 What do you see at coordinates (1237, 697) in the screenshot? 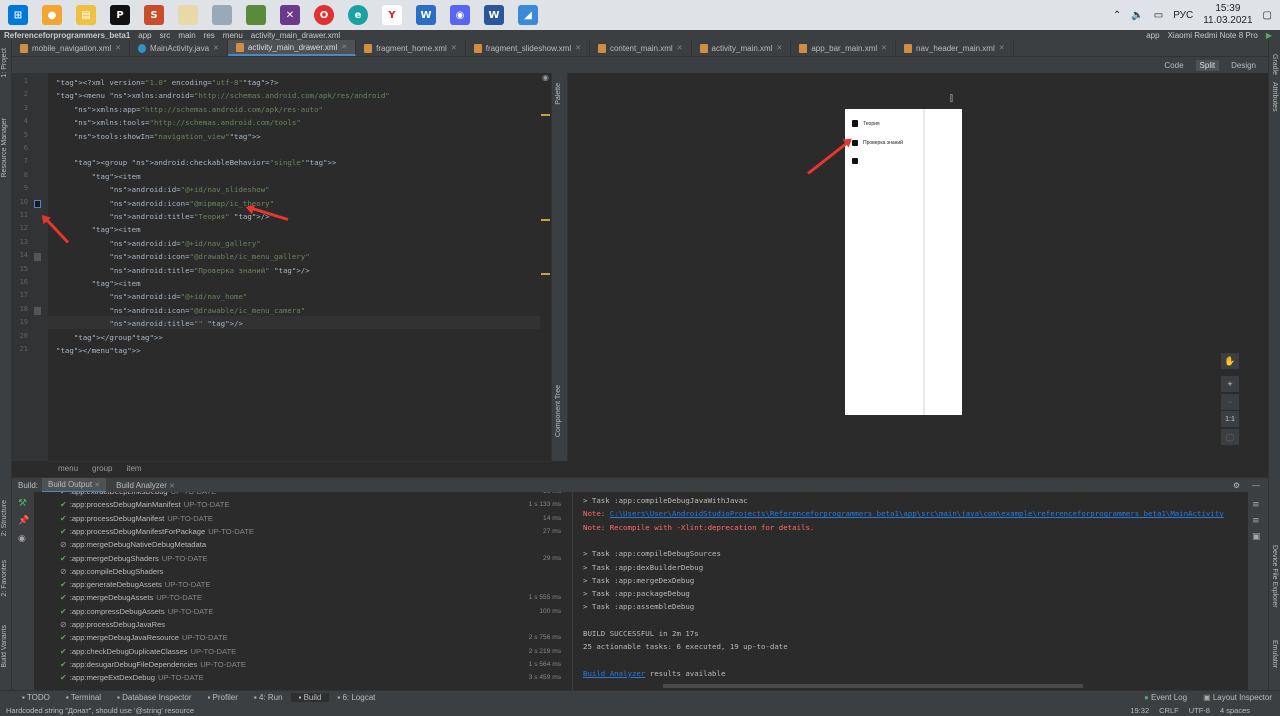
I see `layout-inspector-tab: ▣ Layout Inspector` at bounding box center [1237, 697].